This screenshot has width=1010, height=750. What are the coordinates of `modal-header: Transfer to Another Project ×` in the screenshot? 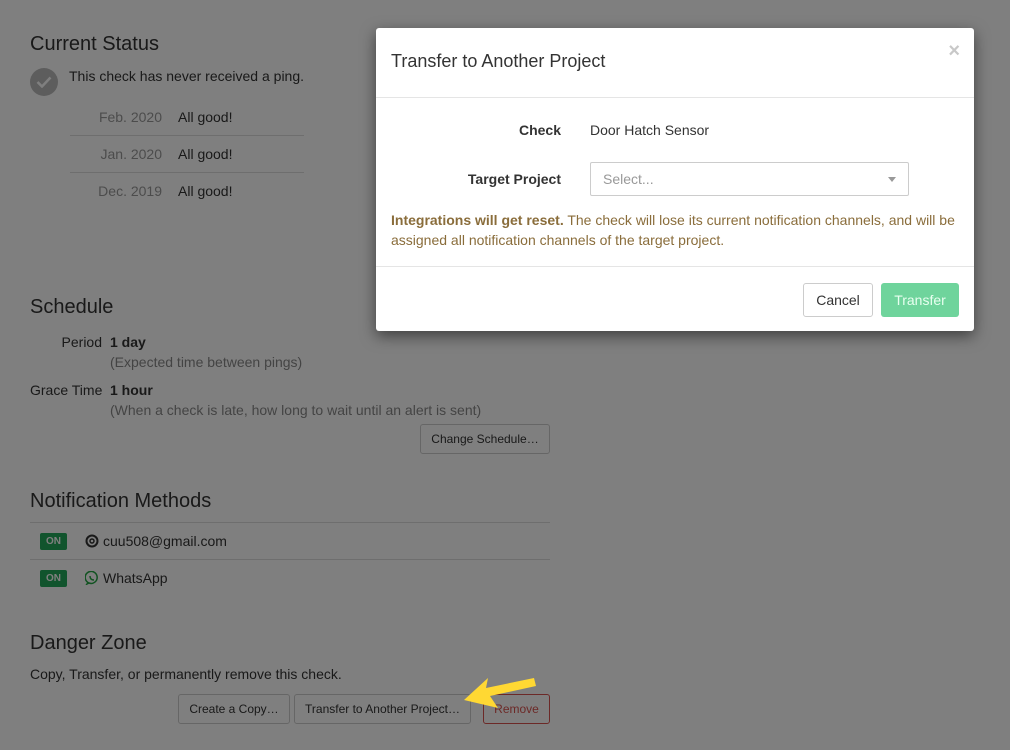 It's located at (675, 63).